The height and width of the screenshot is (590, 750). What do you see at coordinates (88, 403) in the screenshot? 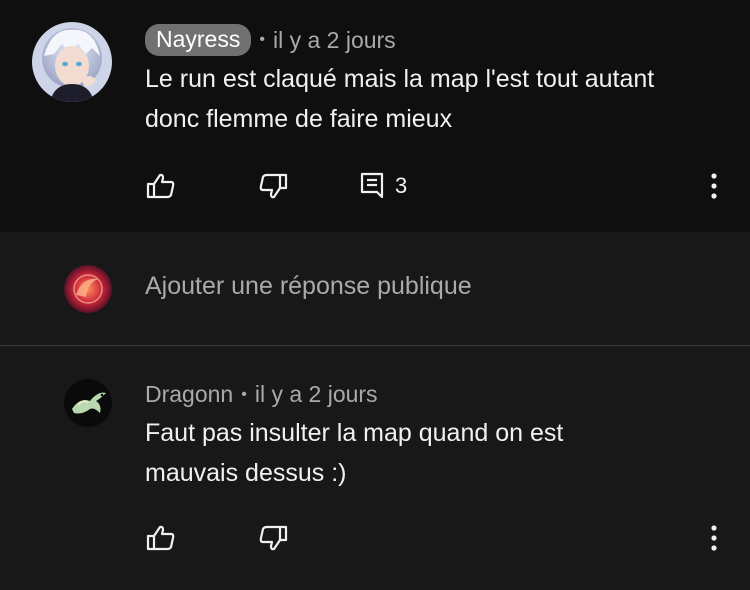
I see `avatar-dragonn` at bounding box center [88, 403].